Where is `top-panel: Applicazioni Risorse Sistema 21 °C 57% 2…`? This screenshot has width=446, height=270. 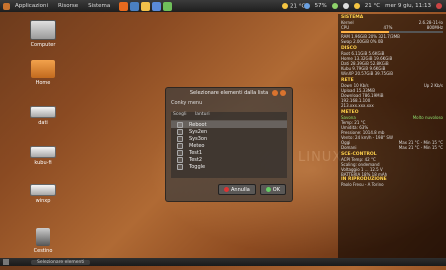 top-panel: Applicazioni Risorse Sistema 21 °C 57% 2… is located at coordinates (223, 6).